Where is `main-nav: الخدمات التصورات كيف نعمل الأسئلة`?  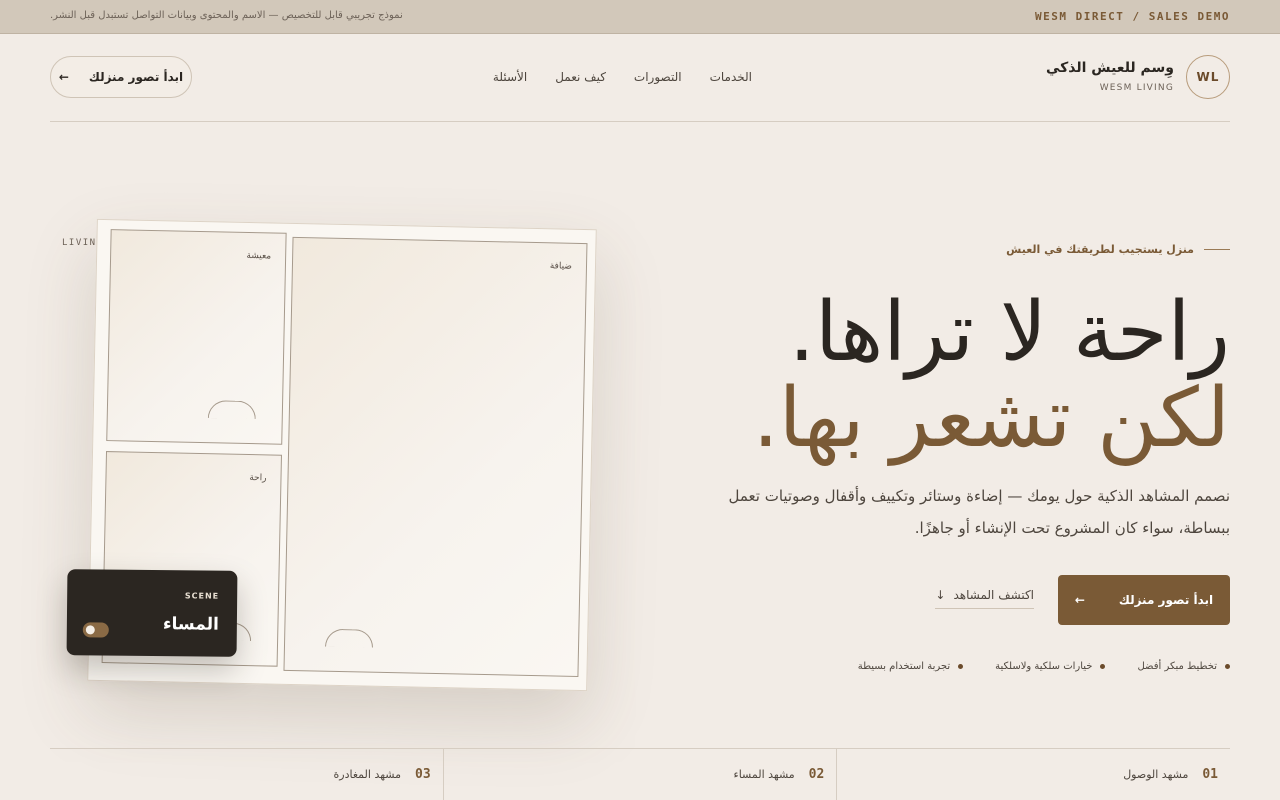 main-nav: الخدمات التصورات كيف نعمل الأسئلة is located at coordinates (622, 77).